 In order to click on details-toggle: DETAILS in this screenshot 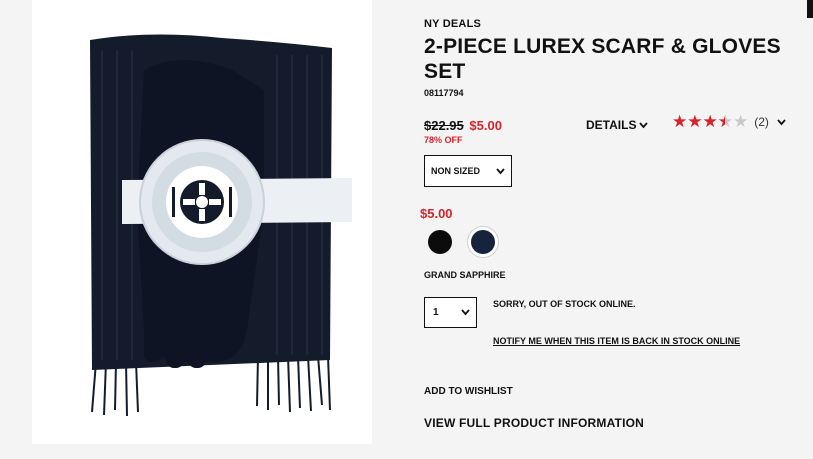, I will do `click(617, 125)`.